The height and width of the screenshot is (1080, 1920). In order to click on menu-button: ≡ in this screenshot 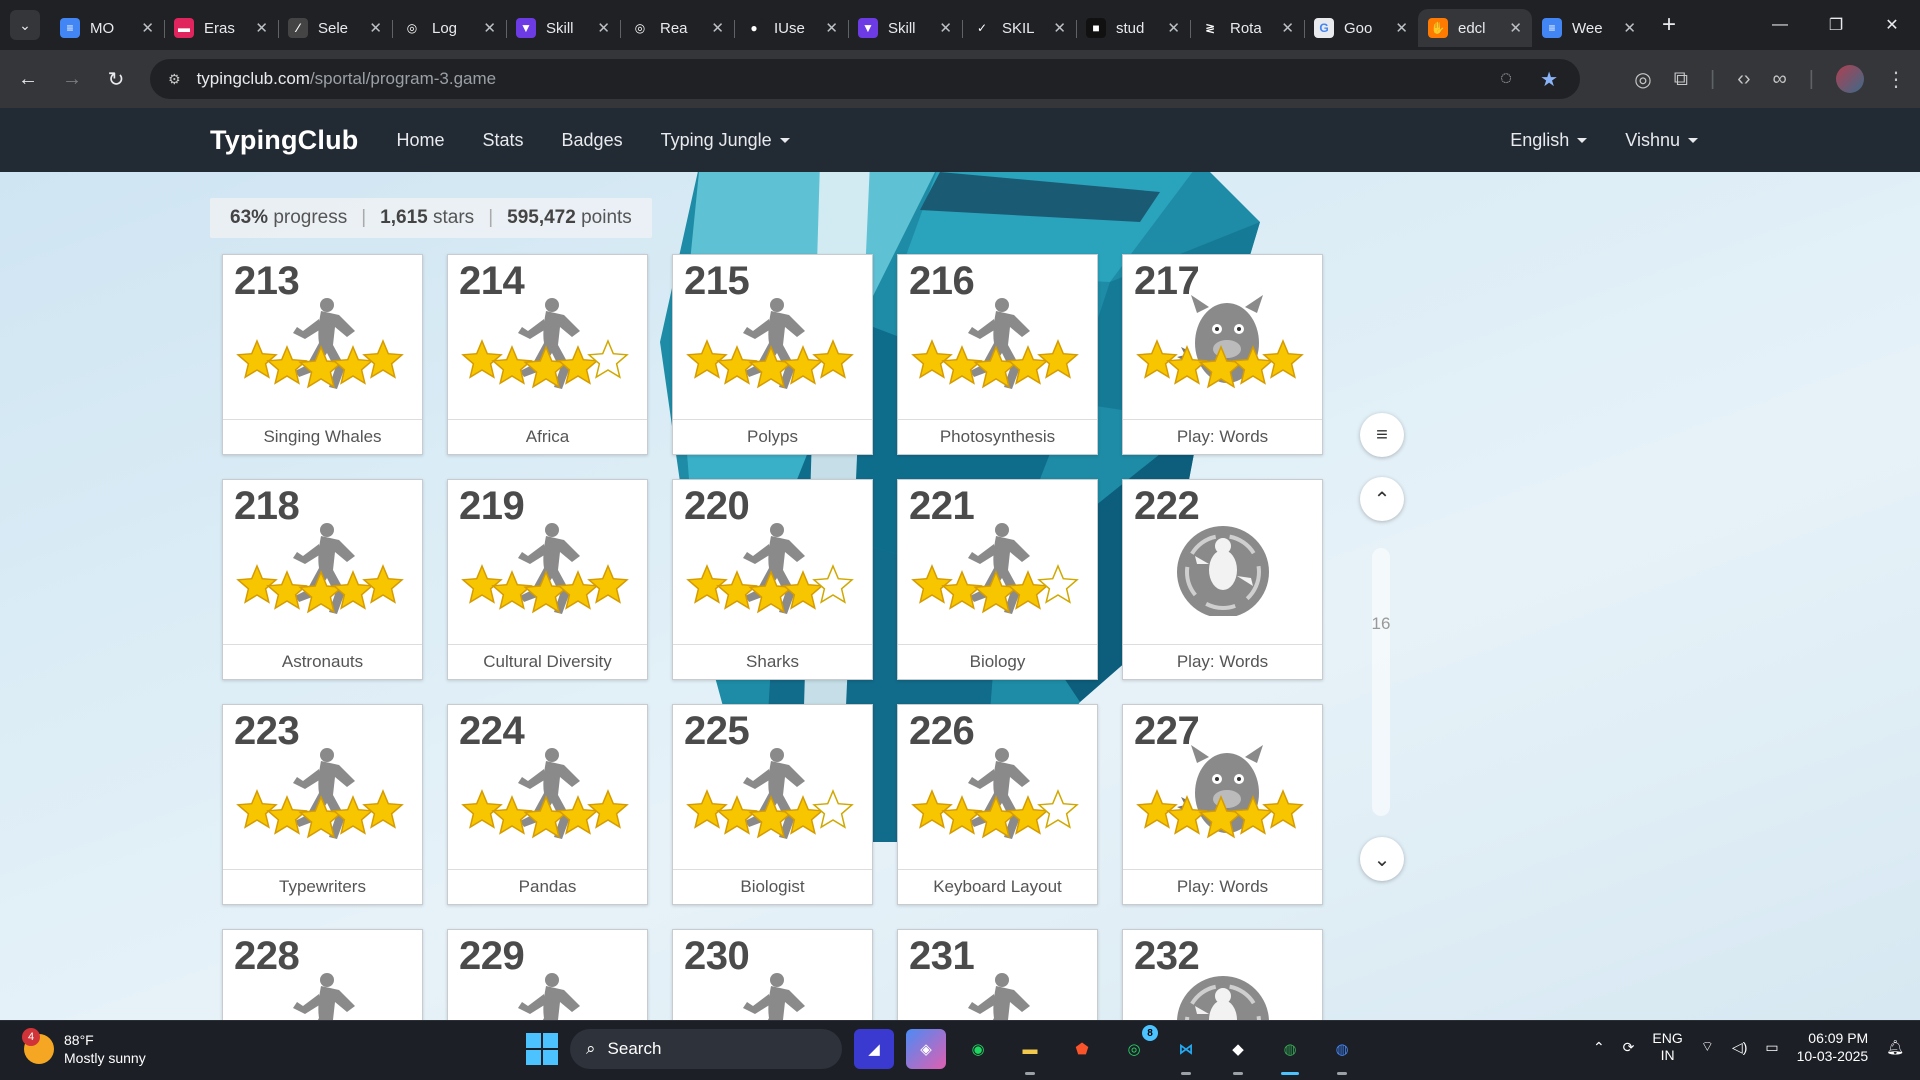, I will do `click(1382, 435)`.